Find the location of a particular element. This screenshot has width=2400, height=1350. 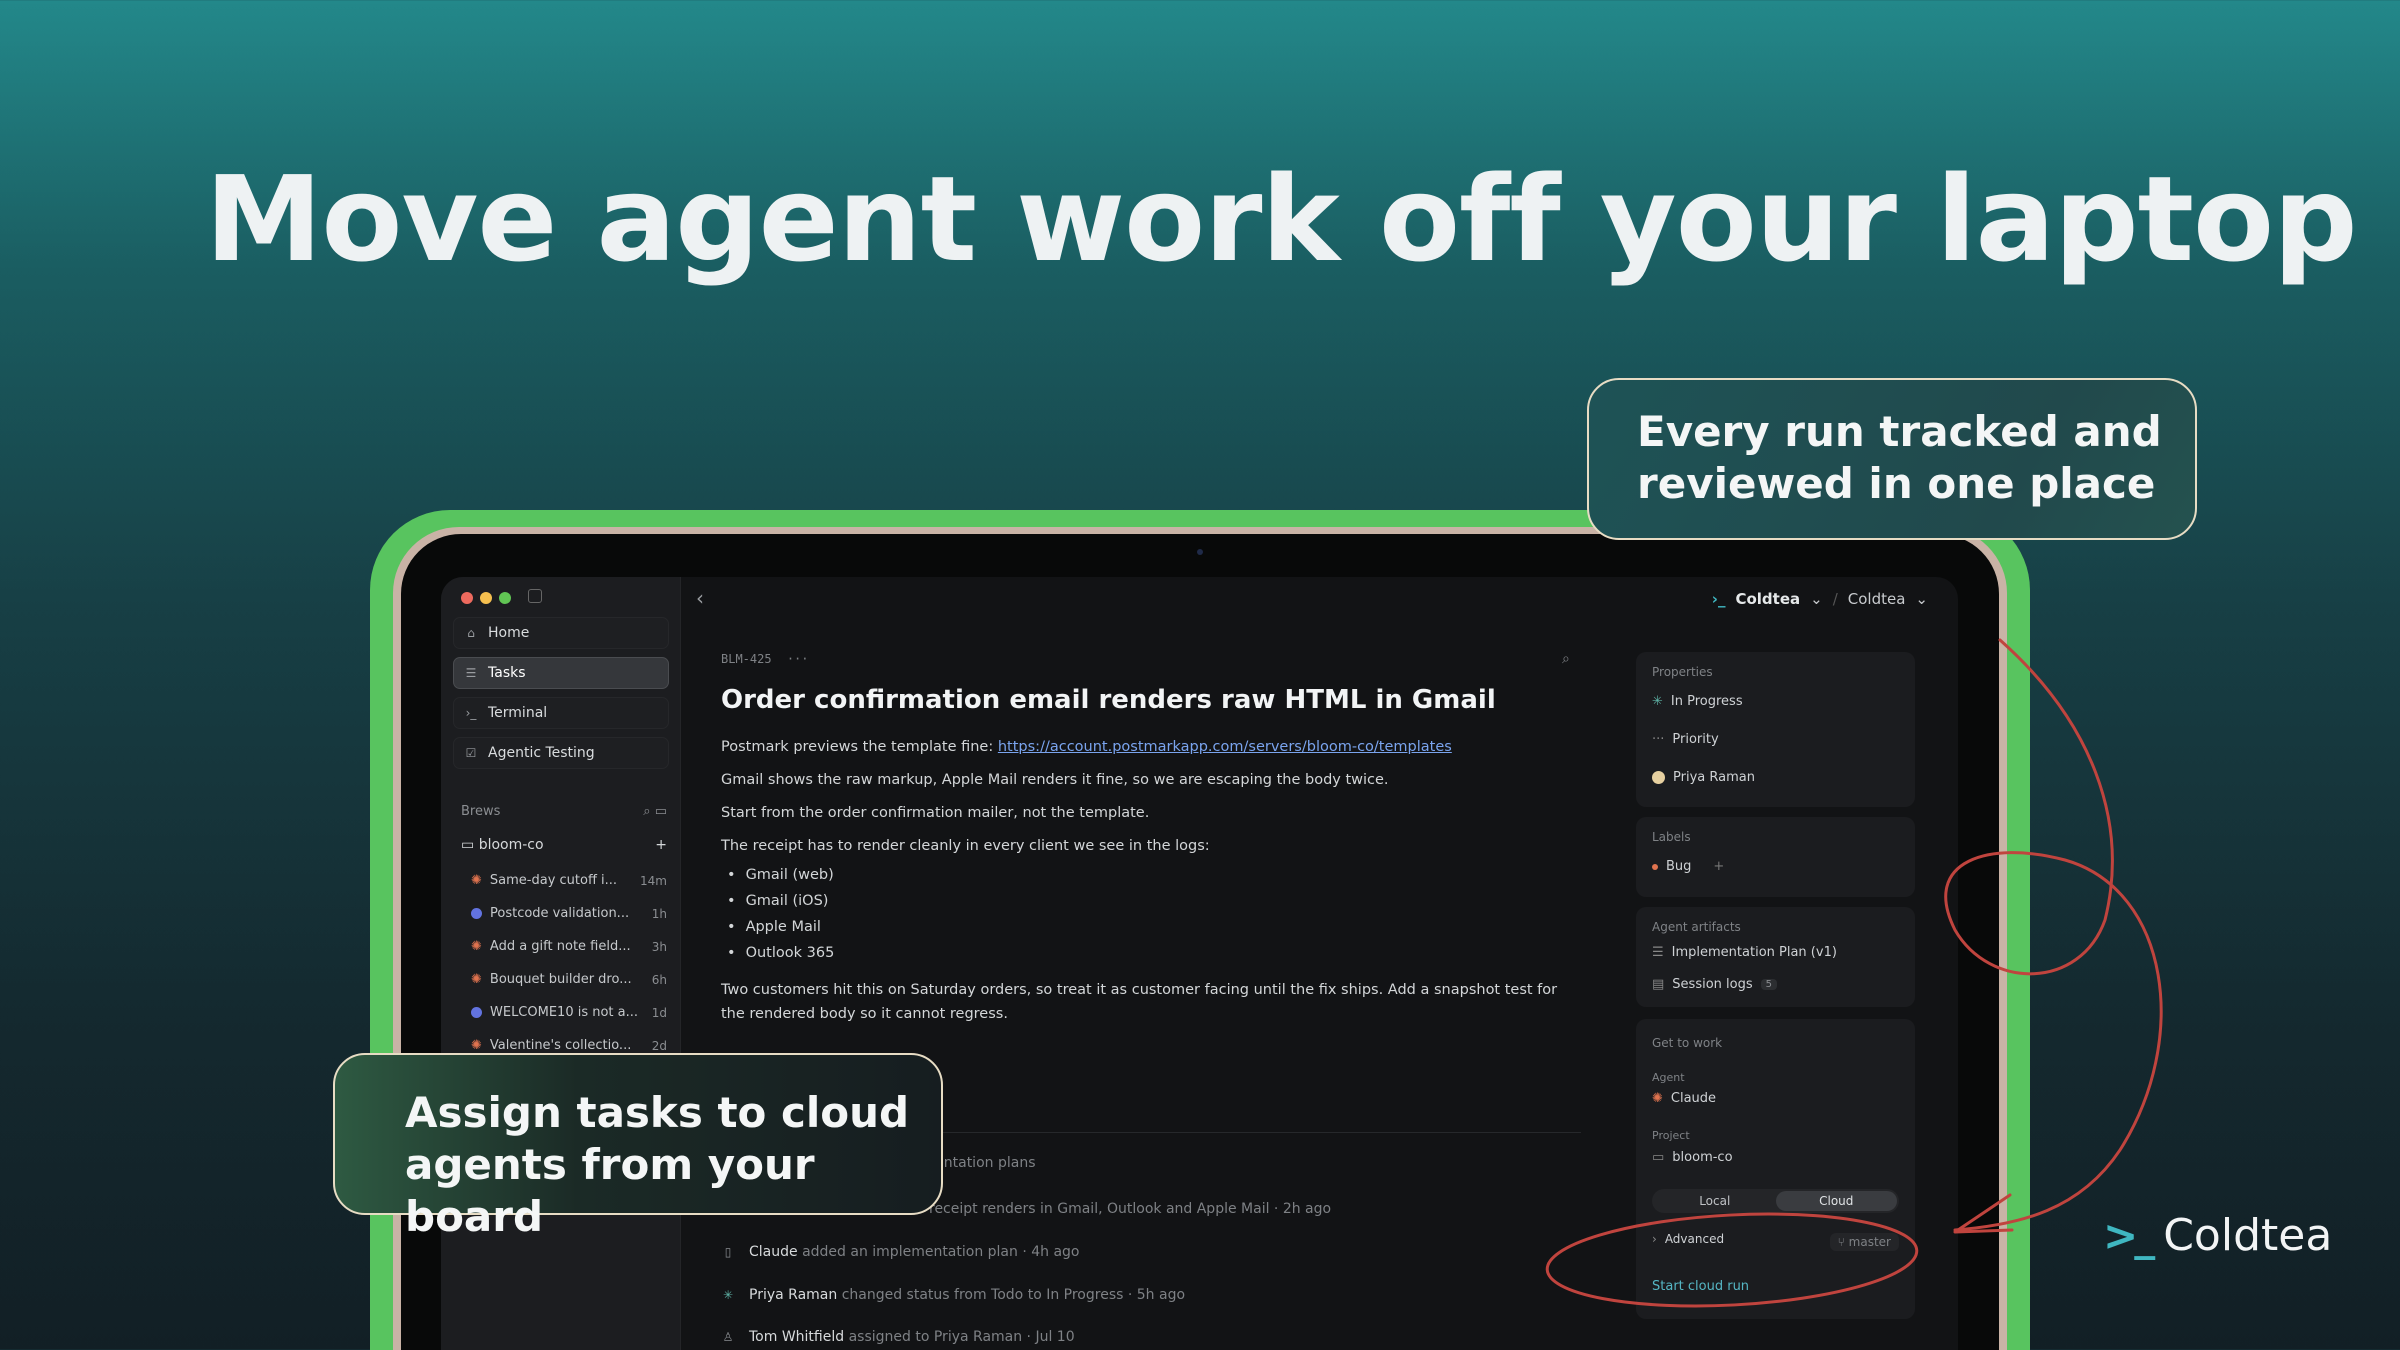

run-location-toggle: Local Cloud is located at coordinates (1775, 1201).